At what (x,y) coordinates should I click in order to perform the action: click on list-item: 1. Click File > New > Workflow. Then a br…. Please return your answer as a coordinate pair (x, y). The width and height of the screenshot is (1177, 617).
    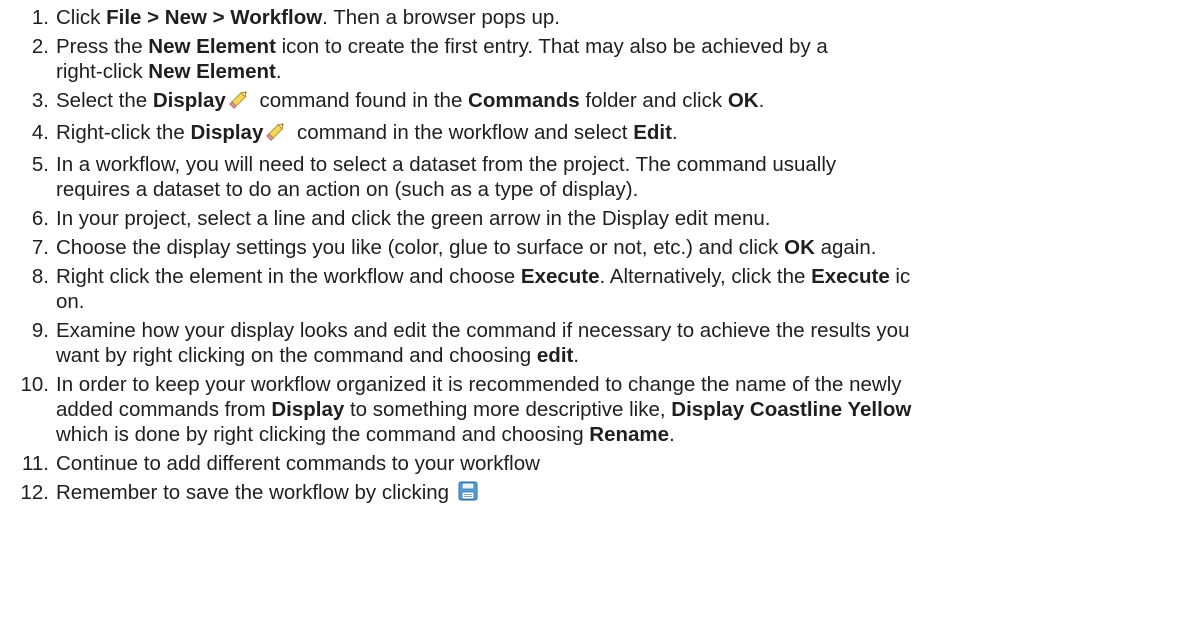
    Looking at the image, I should click on (588, 17).